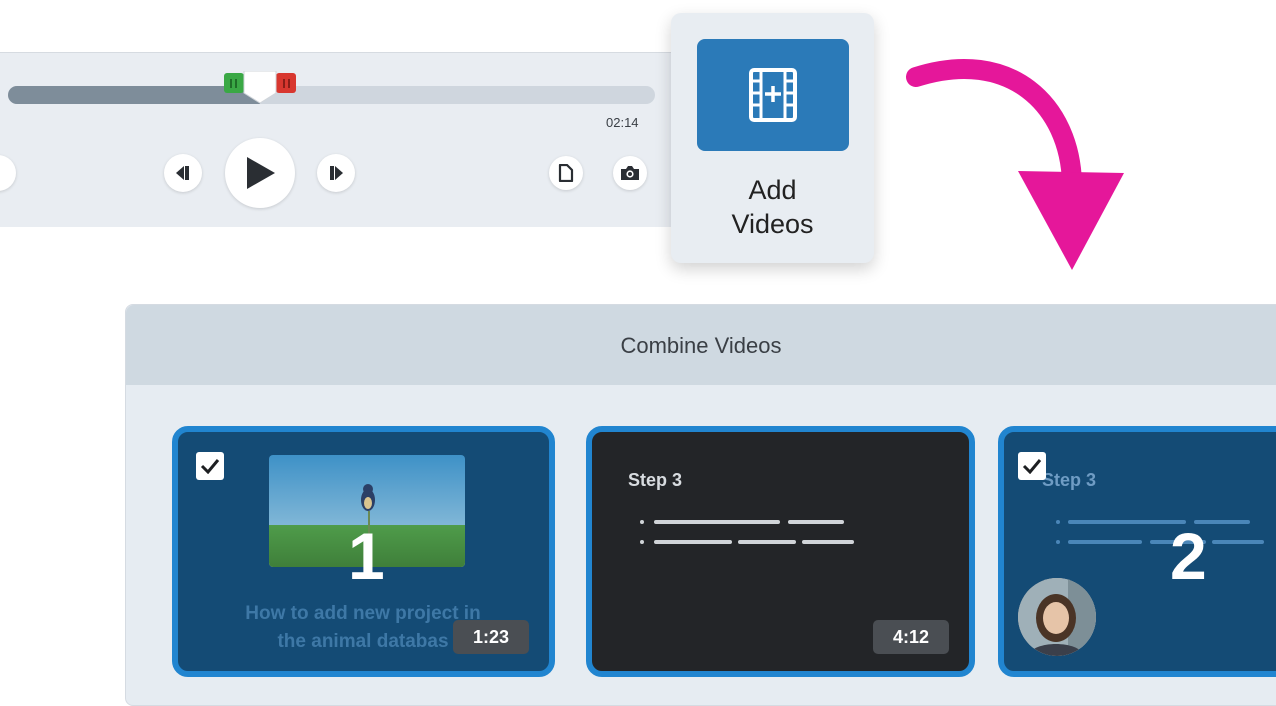  I want to click on clip-button, so click(566, 173).